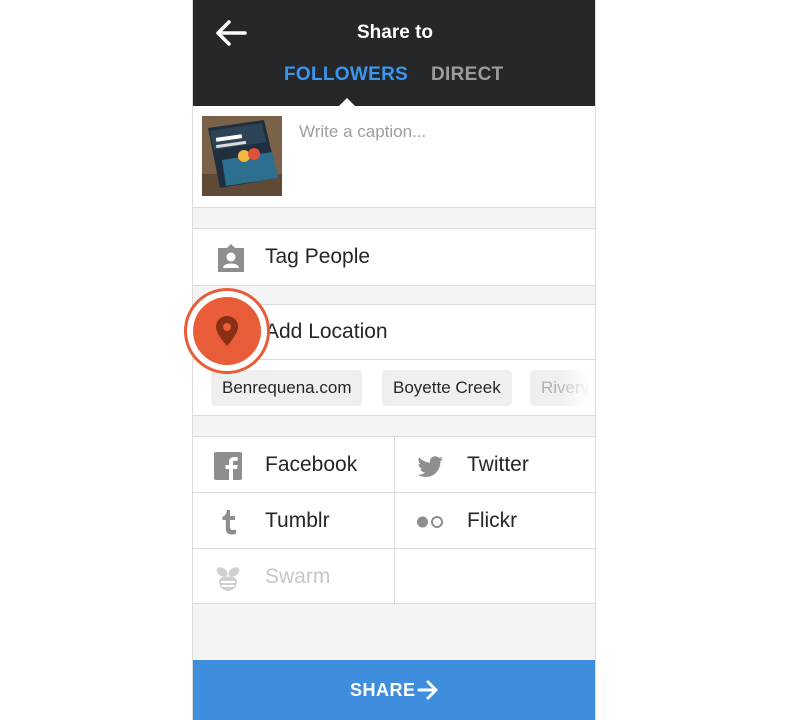 This screenshot has width=800, height=720. Describe the element at coordinates (318, 256) in the screenshot. I see `tag-people-label: Tag People` at that location.